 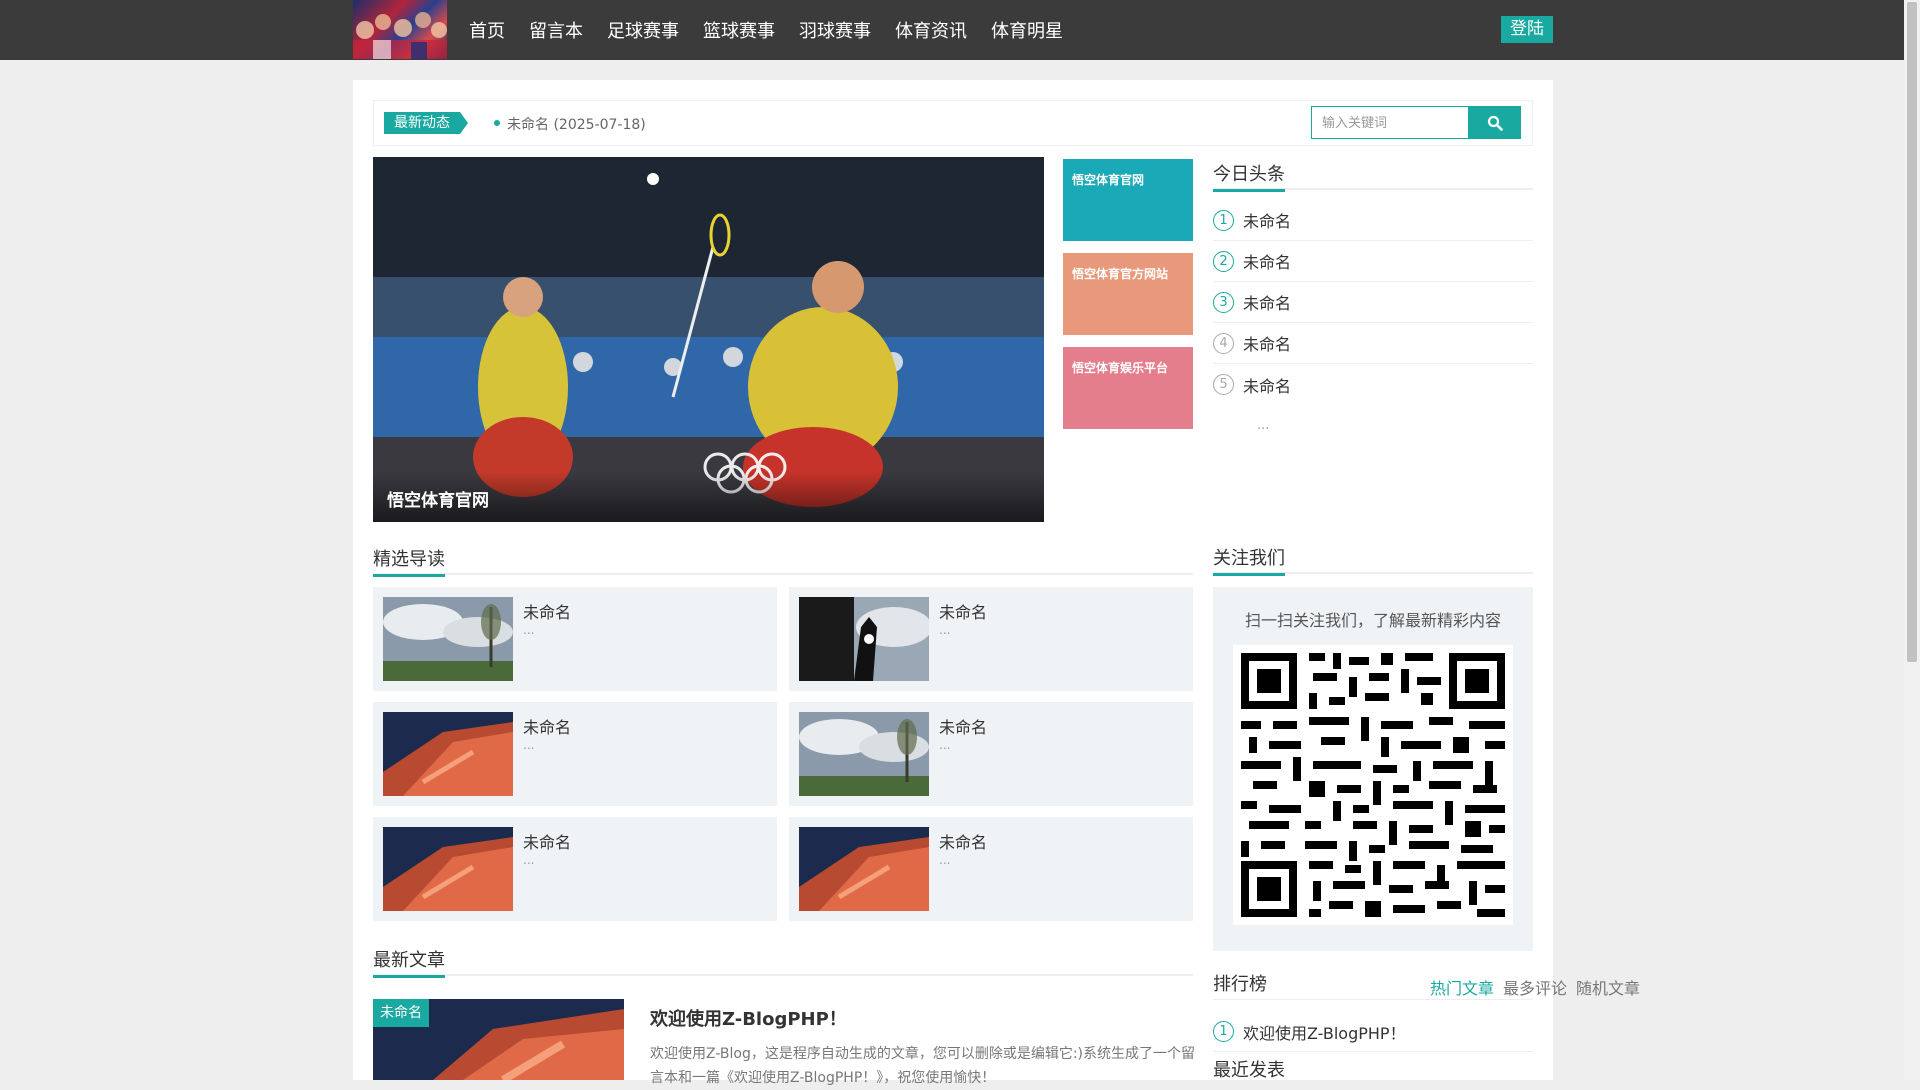 What do you see at coordinates (1373, 384) in the screenshot?
I see `headline-item: 5 未命名` at bounding box center [1373, 384].